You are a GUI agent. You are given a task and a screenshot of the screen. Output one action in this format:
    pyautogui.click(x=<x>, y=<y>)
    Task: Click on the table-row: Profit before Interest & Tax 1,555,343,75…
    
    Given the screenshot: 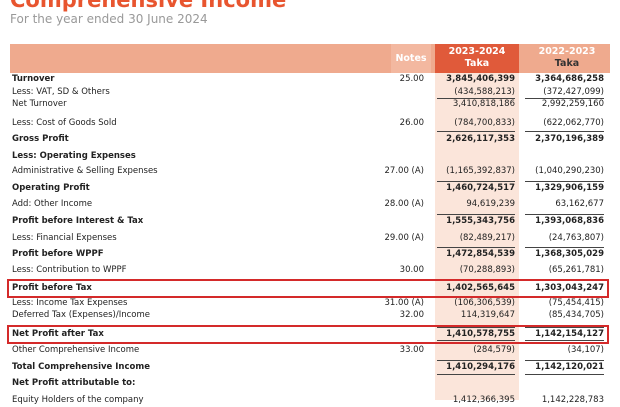 What is the action you would take?
    pyautogui.click(x=310, y=222)
    